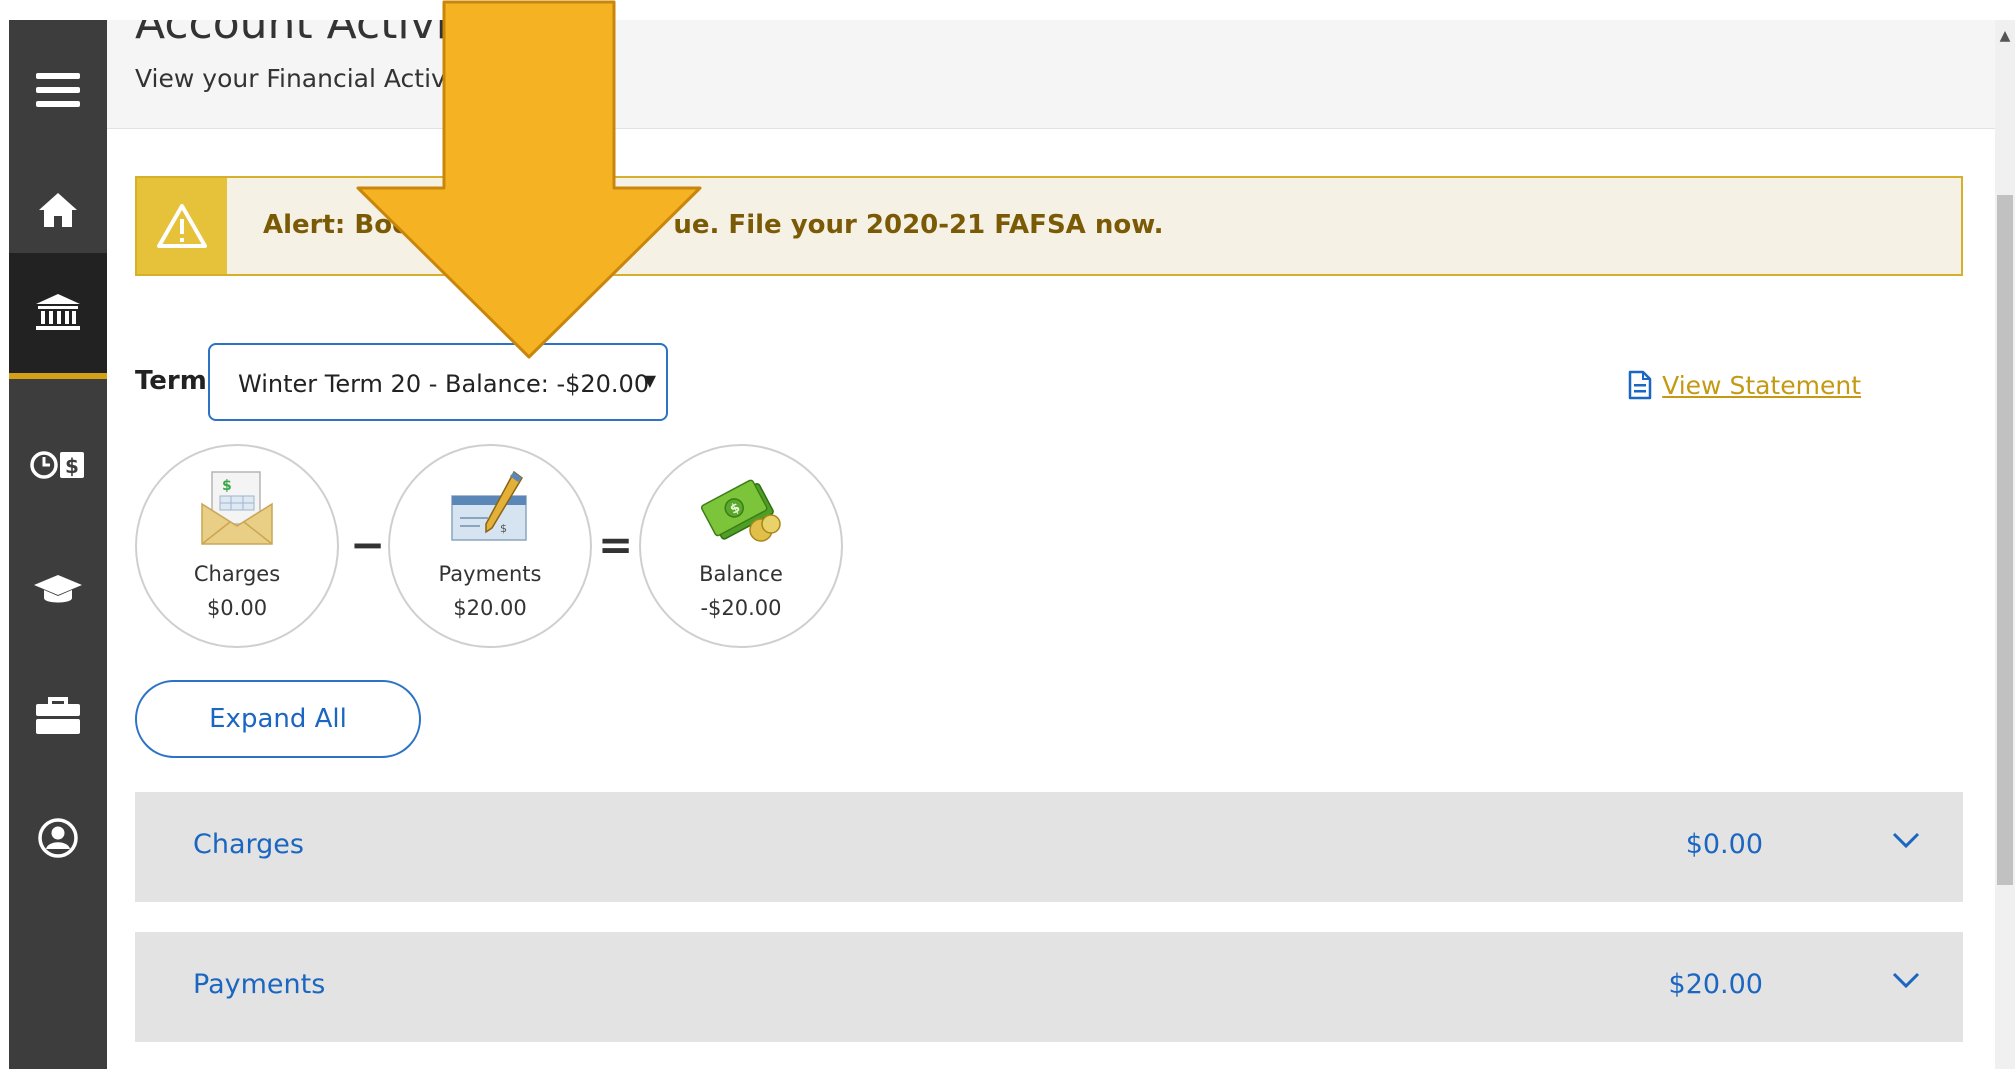  I want to click on alert-label: Alert:, so click(304, 225).